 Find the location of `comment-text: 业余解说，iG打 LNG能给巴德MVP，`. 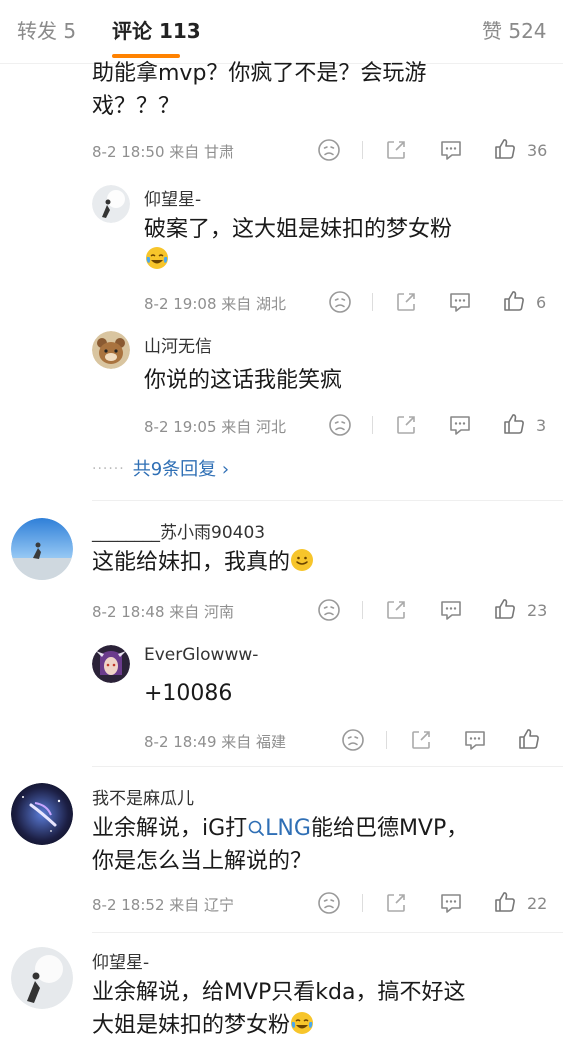

comment-text: 业余解说，iG打 LNG能给巴德MVP， is located at coordinates (280, 830).